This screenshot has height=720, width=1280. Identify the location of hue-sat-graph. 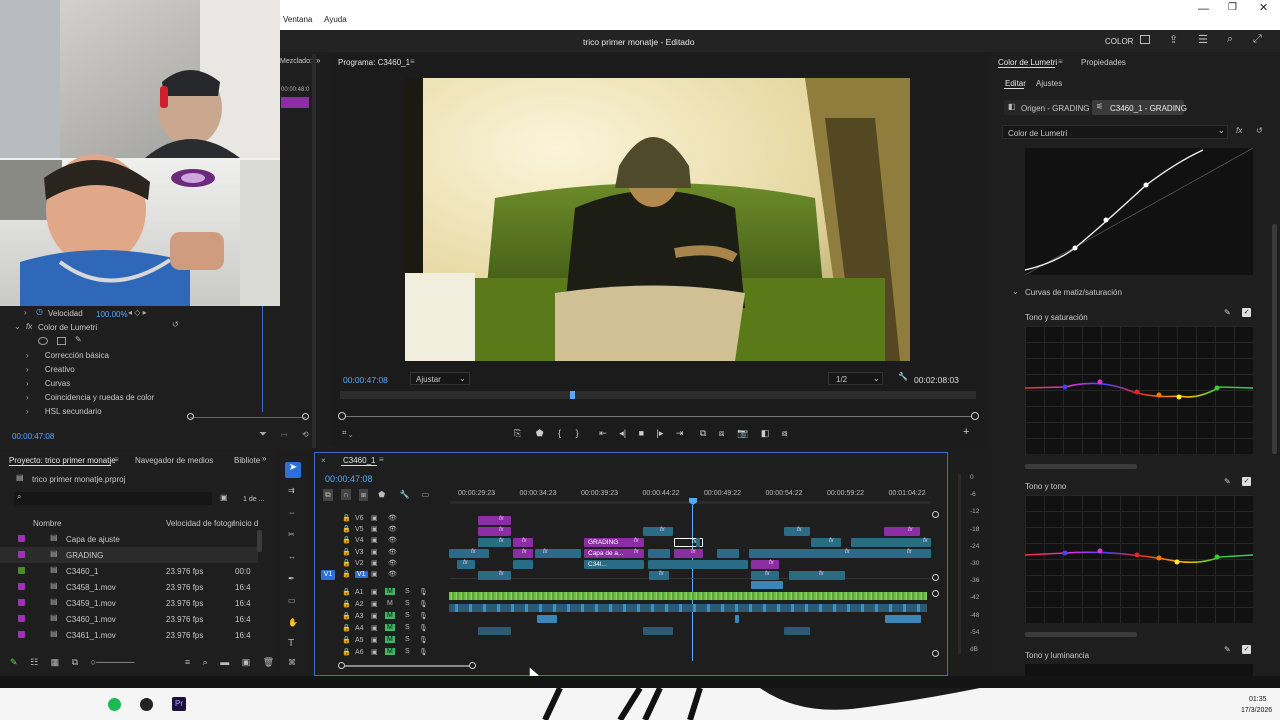
(1139, 390).